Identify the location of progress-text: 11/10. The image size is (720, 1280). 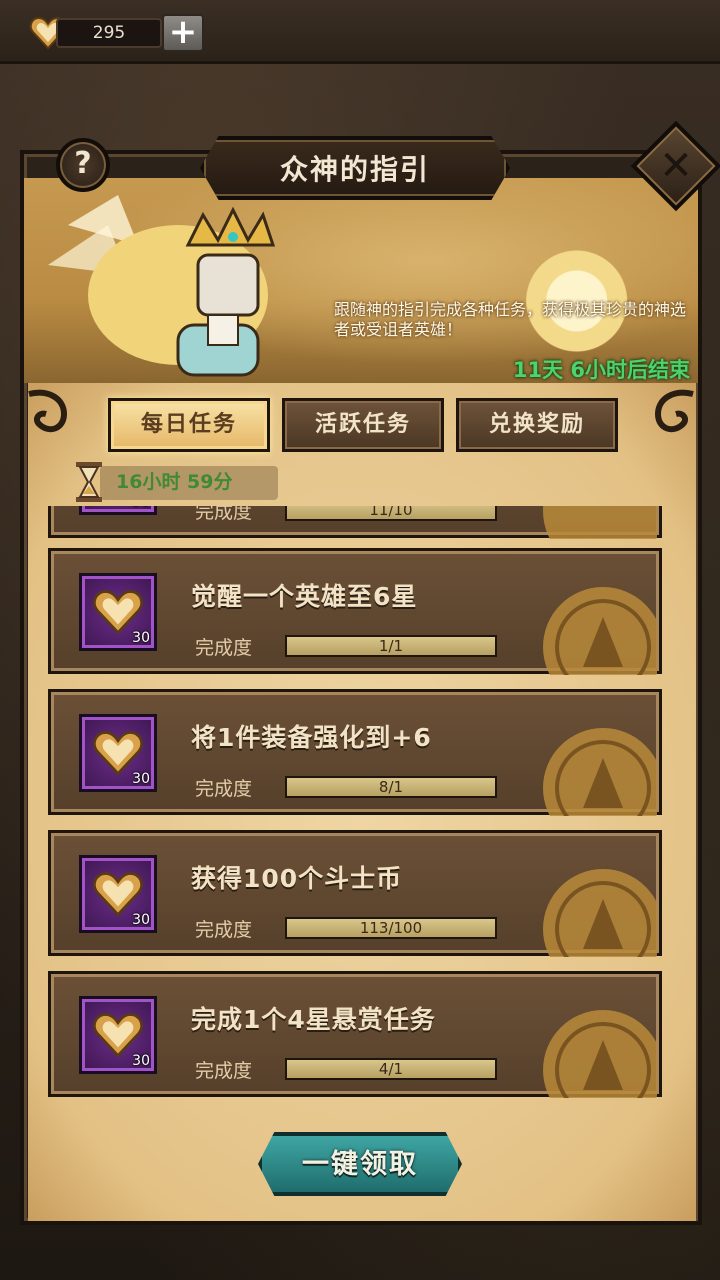
(391, 512).